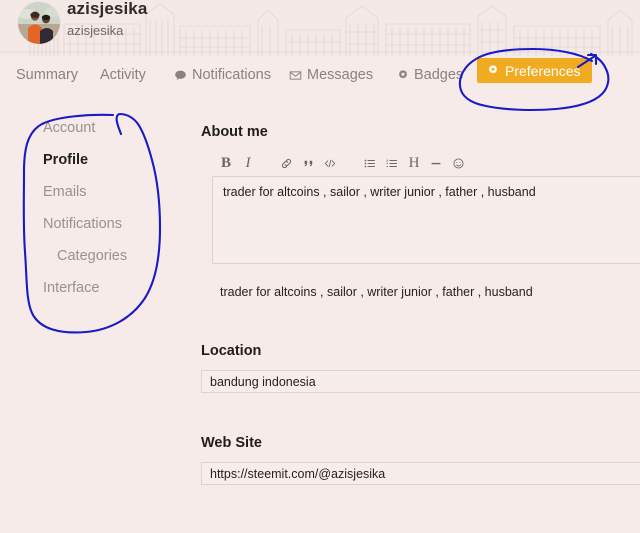 Image resolution: width=640 pixels, height=533 pixels. What do you see at coordinates (231, 443) in the screenshot?
I see `website-label: Web Site` at bounding box center [231, 443].